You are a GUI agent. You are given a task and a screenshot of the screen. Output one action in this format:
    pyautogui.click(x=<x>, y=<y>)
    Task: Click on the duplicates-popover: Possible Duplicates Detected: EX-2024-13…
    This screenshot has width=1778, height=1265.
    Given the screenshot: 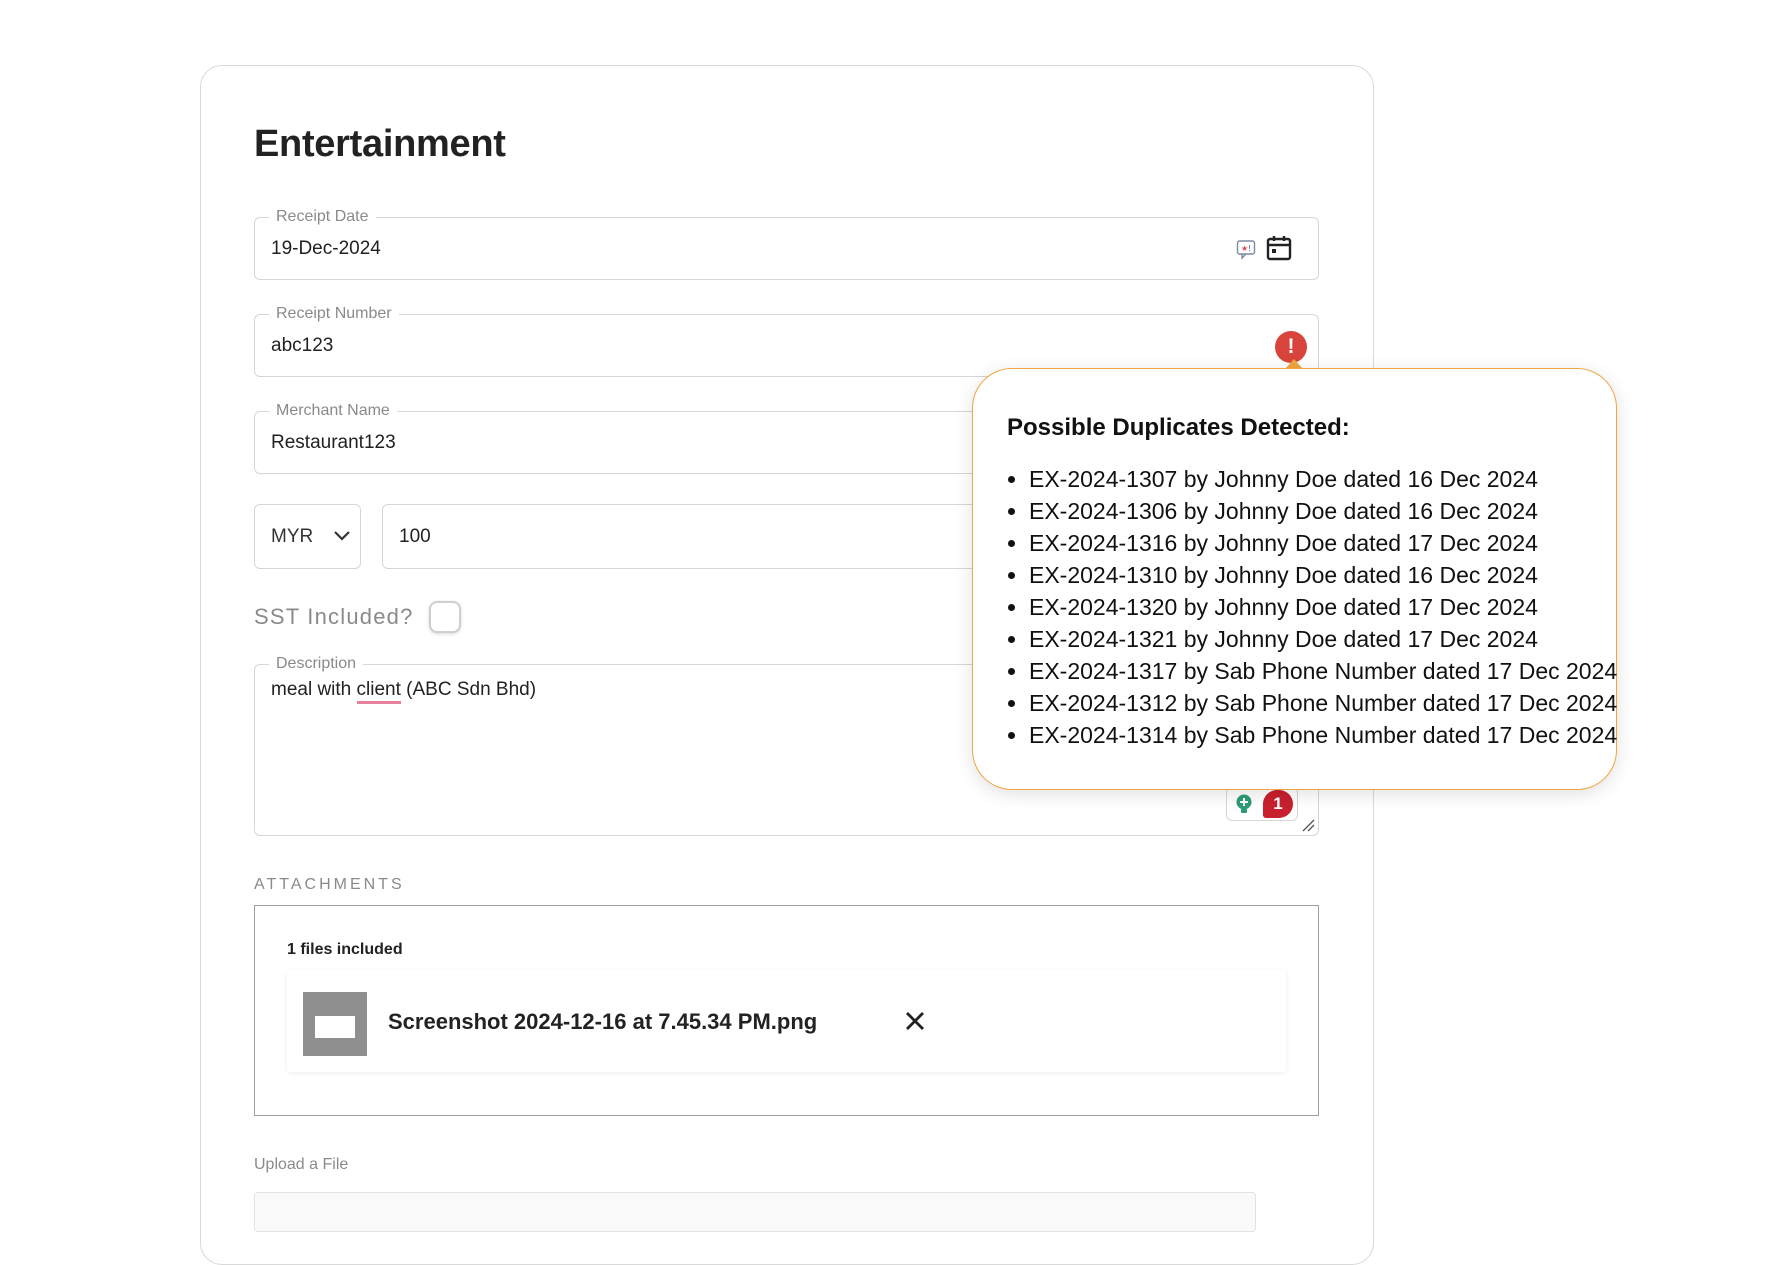 What is the action you would take?
    pyautogui.click(x=1294, y=579)
    